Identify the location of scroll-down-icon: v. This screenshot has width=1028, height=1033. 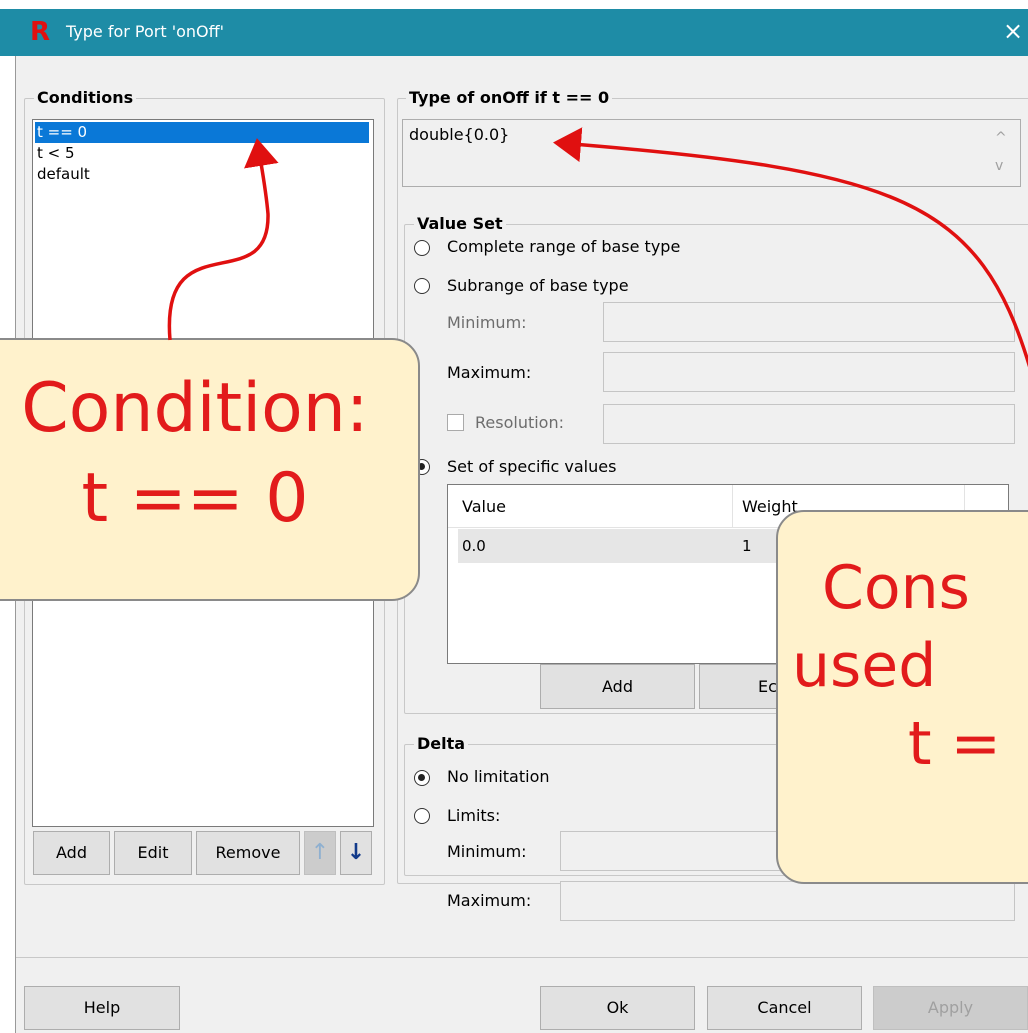
(999, 166).